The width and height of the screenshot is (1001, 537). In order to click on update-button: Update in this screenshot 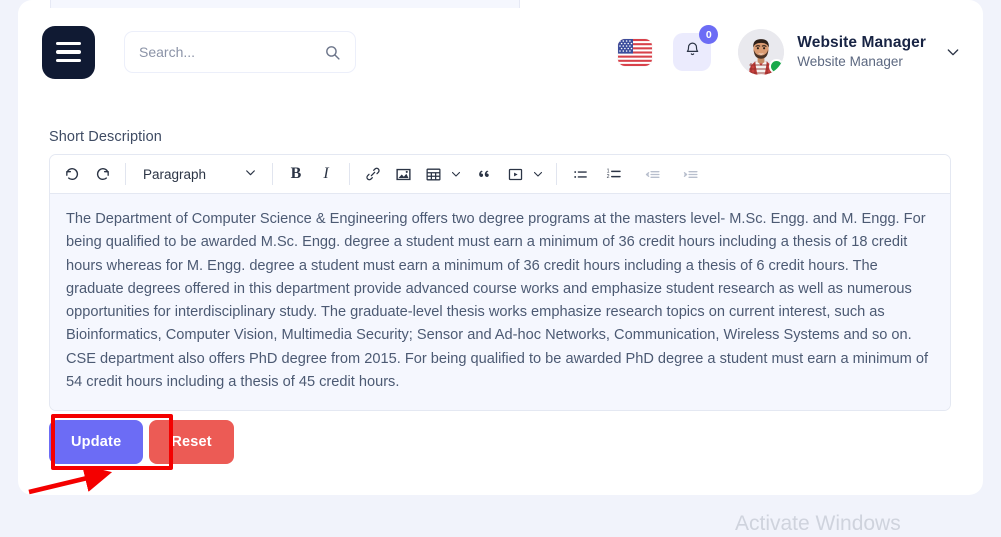, I will do `click(96, 442)`.